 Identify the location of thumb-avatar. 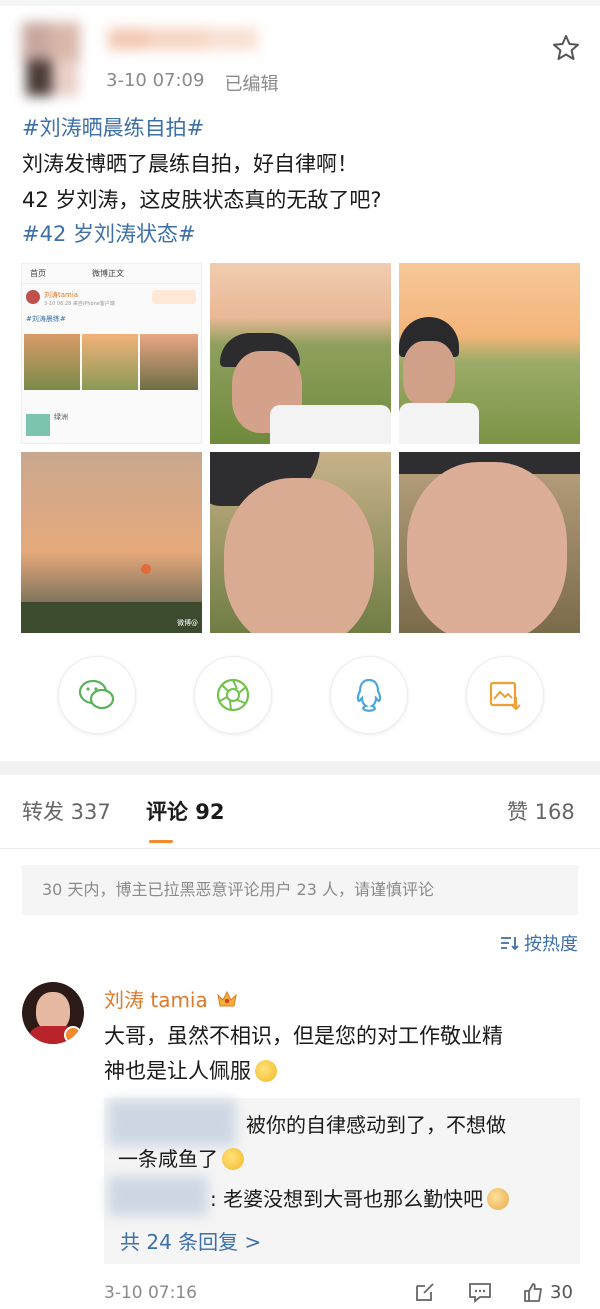
(33, 297).